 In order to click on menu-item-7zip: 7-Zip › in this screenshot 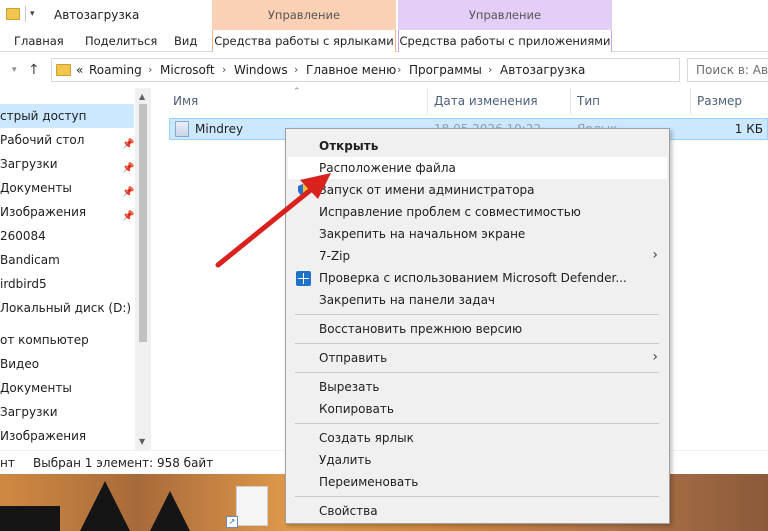, I will do `click(477, 256)`.